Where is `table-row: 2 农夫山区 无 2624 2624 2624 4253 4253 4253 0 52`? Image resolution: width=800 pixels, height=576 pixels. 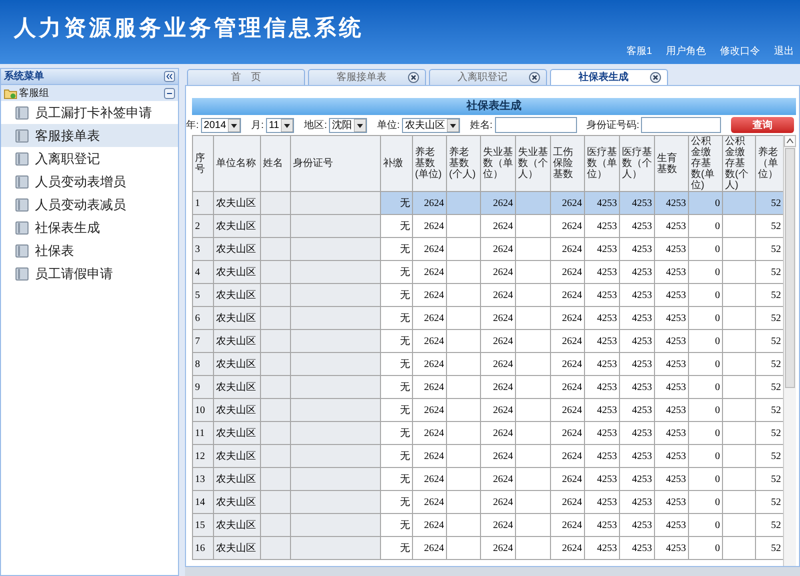 table-row: 2 农夫山区 无 2624 2624 2624 4253 4253 4253 0 52 is located at coordinates (487, 226).